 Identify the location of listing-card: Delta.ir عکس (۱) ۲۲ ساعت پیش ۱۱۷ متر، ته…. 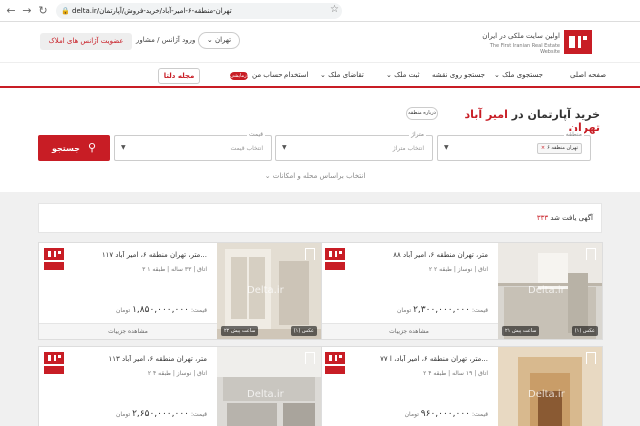
(180, 291).